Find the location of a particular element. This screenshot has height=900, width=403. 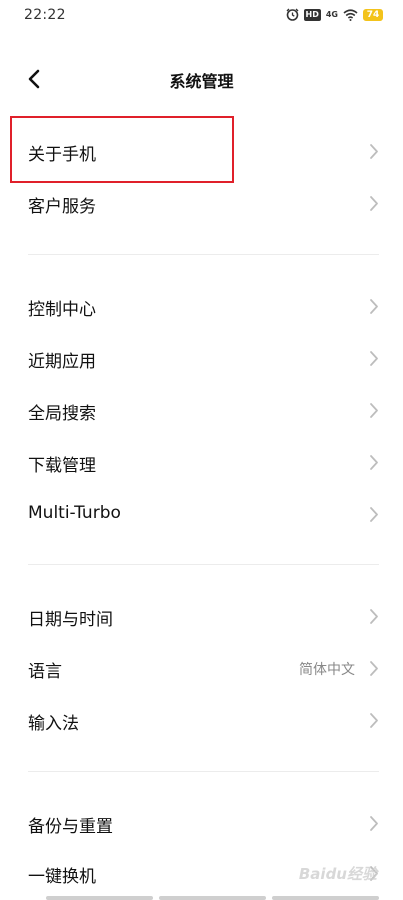

menu-item-label: 输入法 is located at coordinates (53, 724).